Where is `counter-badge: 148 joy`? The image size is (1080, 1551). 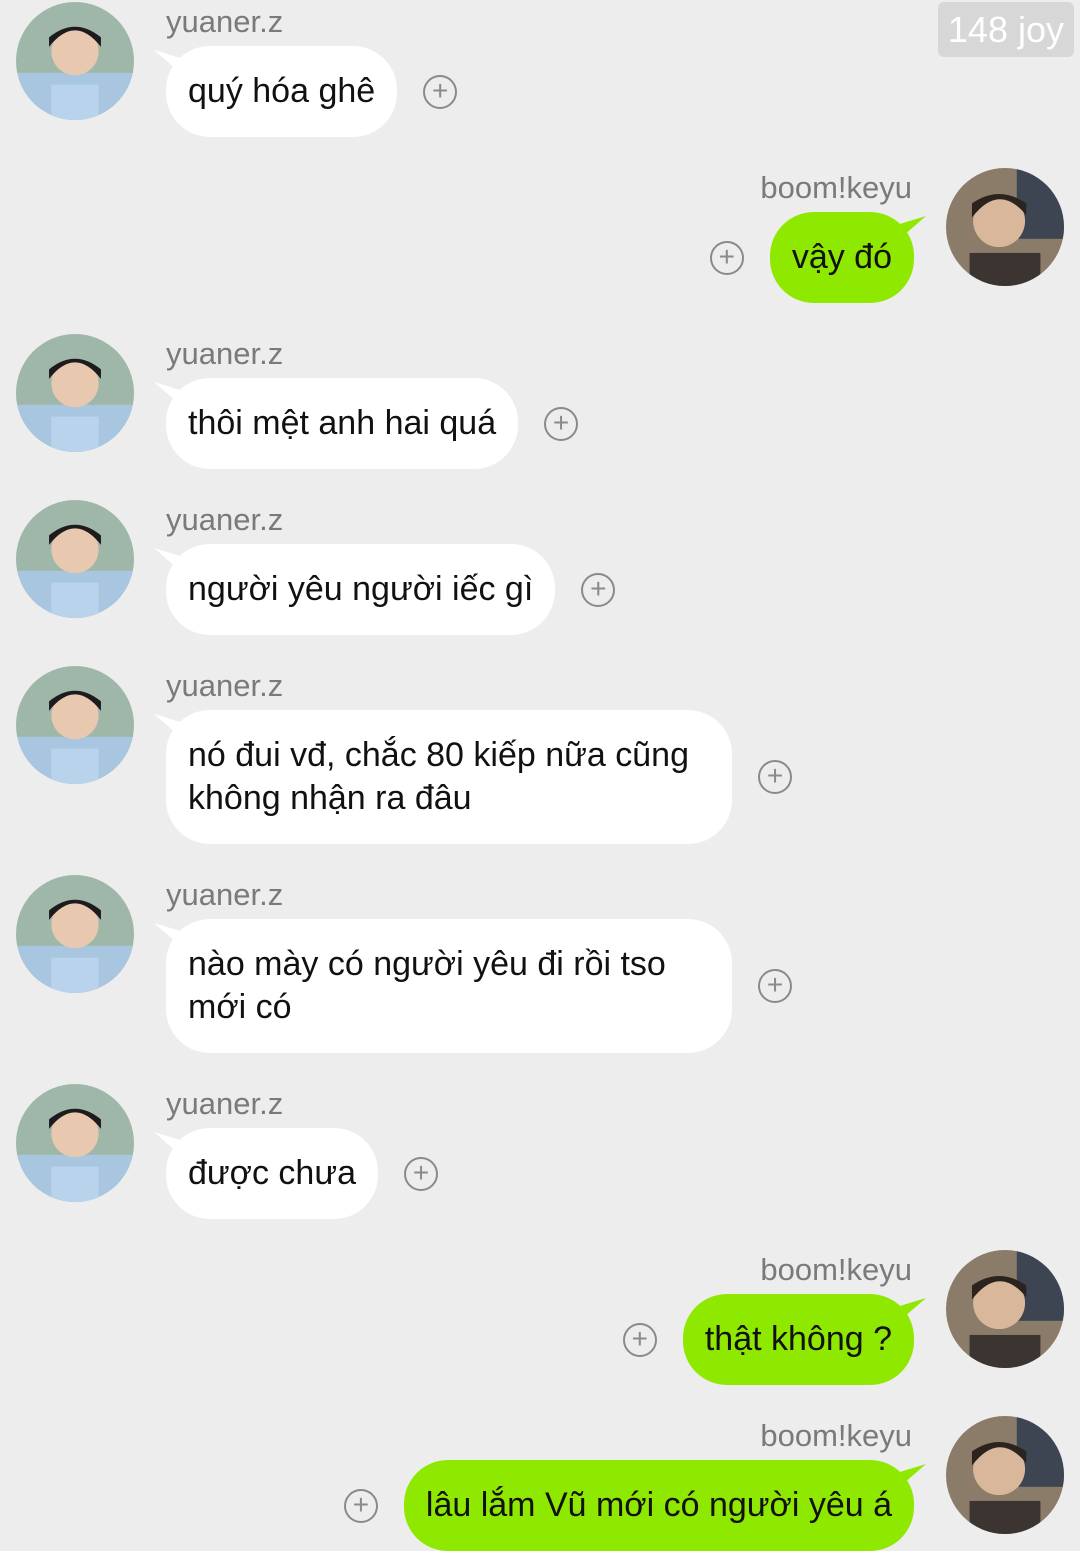 counter-badge: 148 joy is located at coordinates (1005, 30).